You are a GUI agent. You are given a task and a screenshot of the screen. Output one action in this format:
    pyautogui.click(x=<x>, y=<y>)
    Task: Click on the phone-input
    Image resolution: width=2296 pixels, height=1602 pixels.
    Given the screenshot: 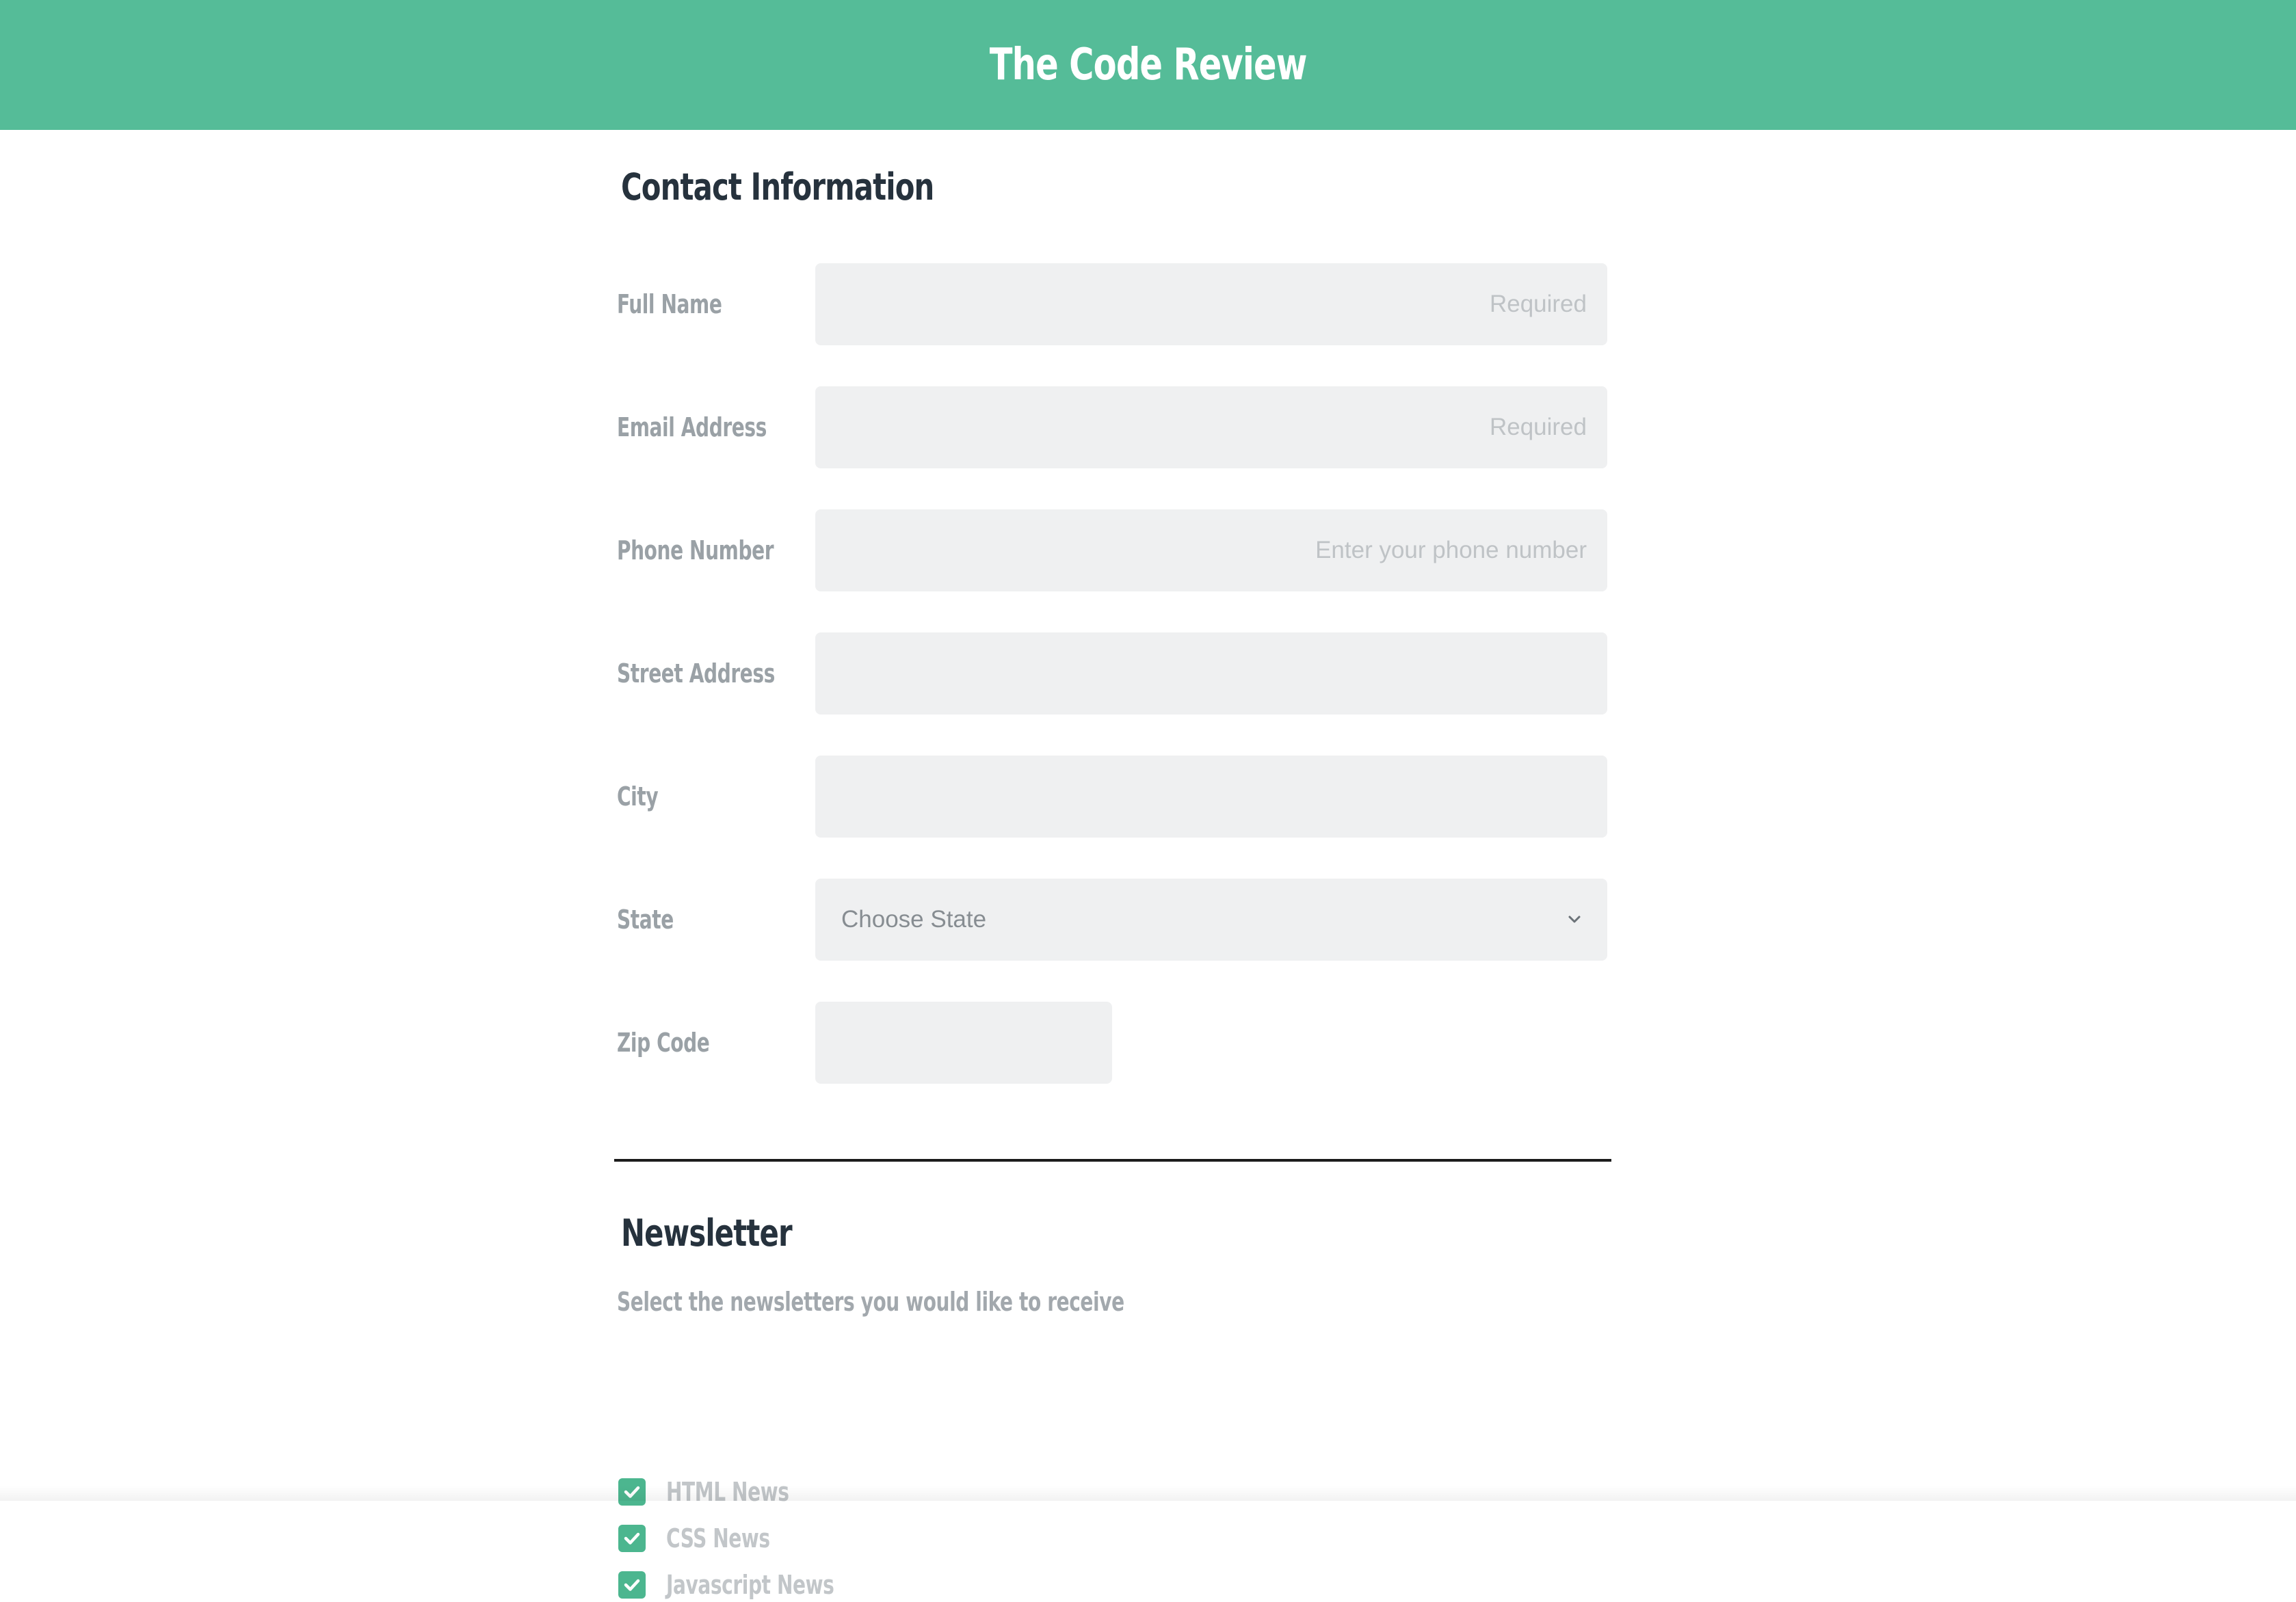 What is the action you would take?
    pyautogui.click(x=1211, y=550)
    